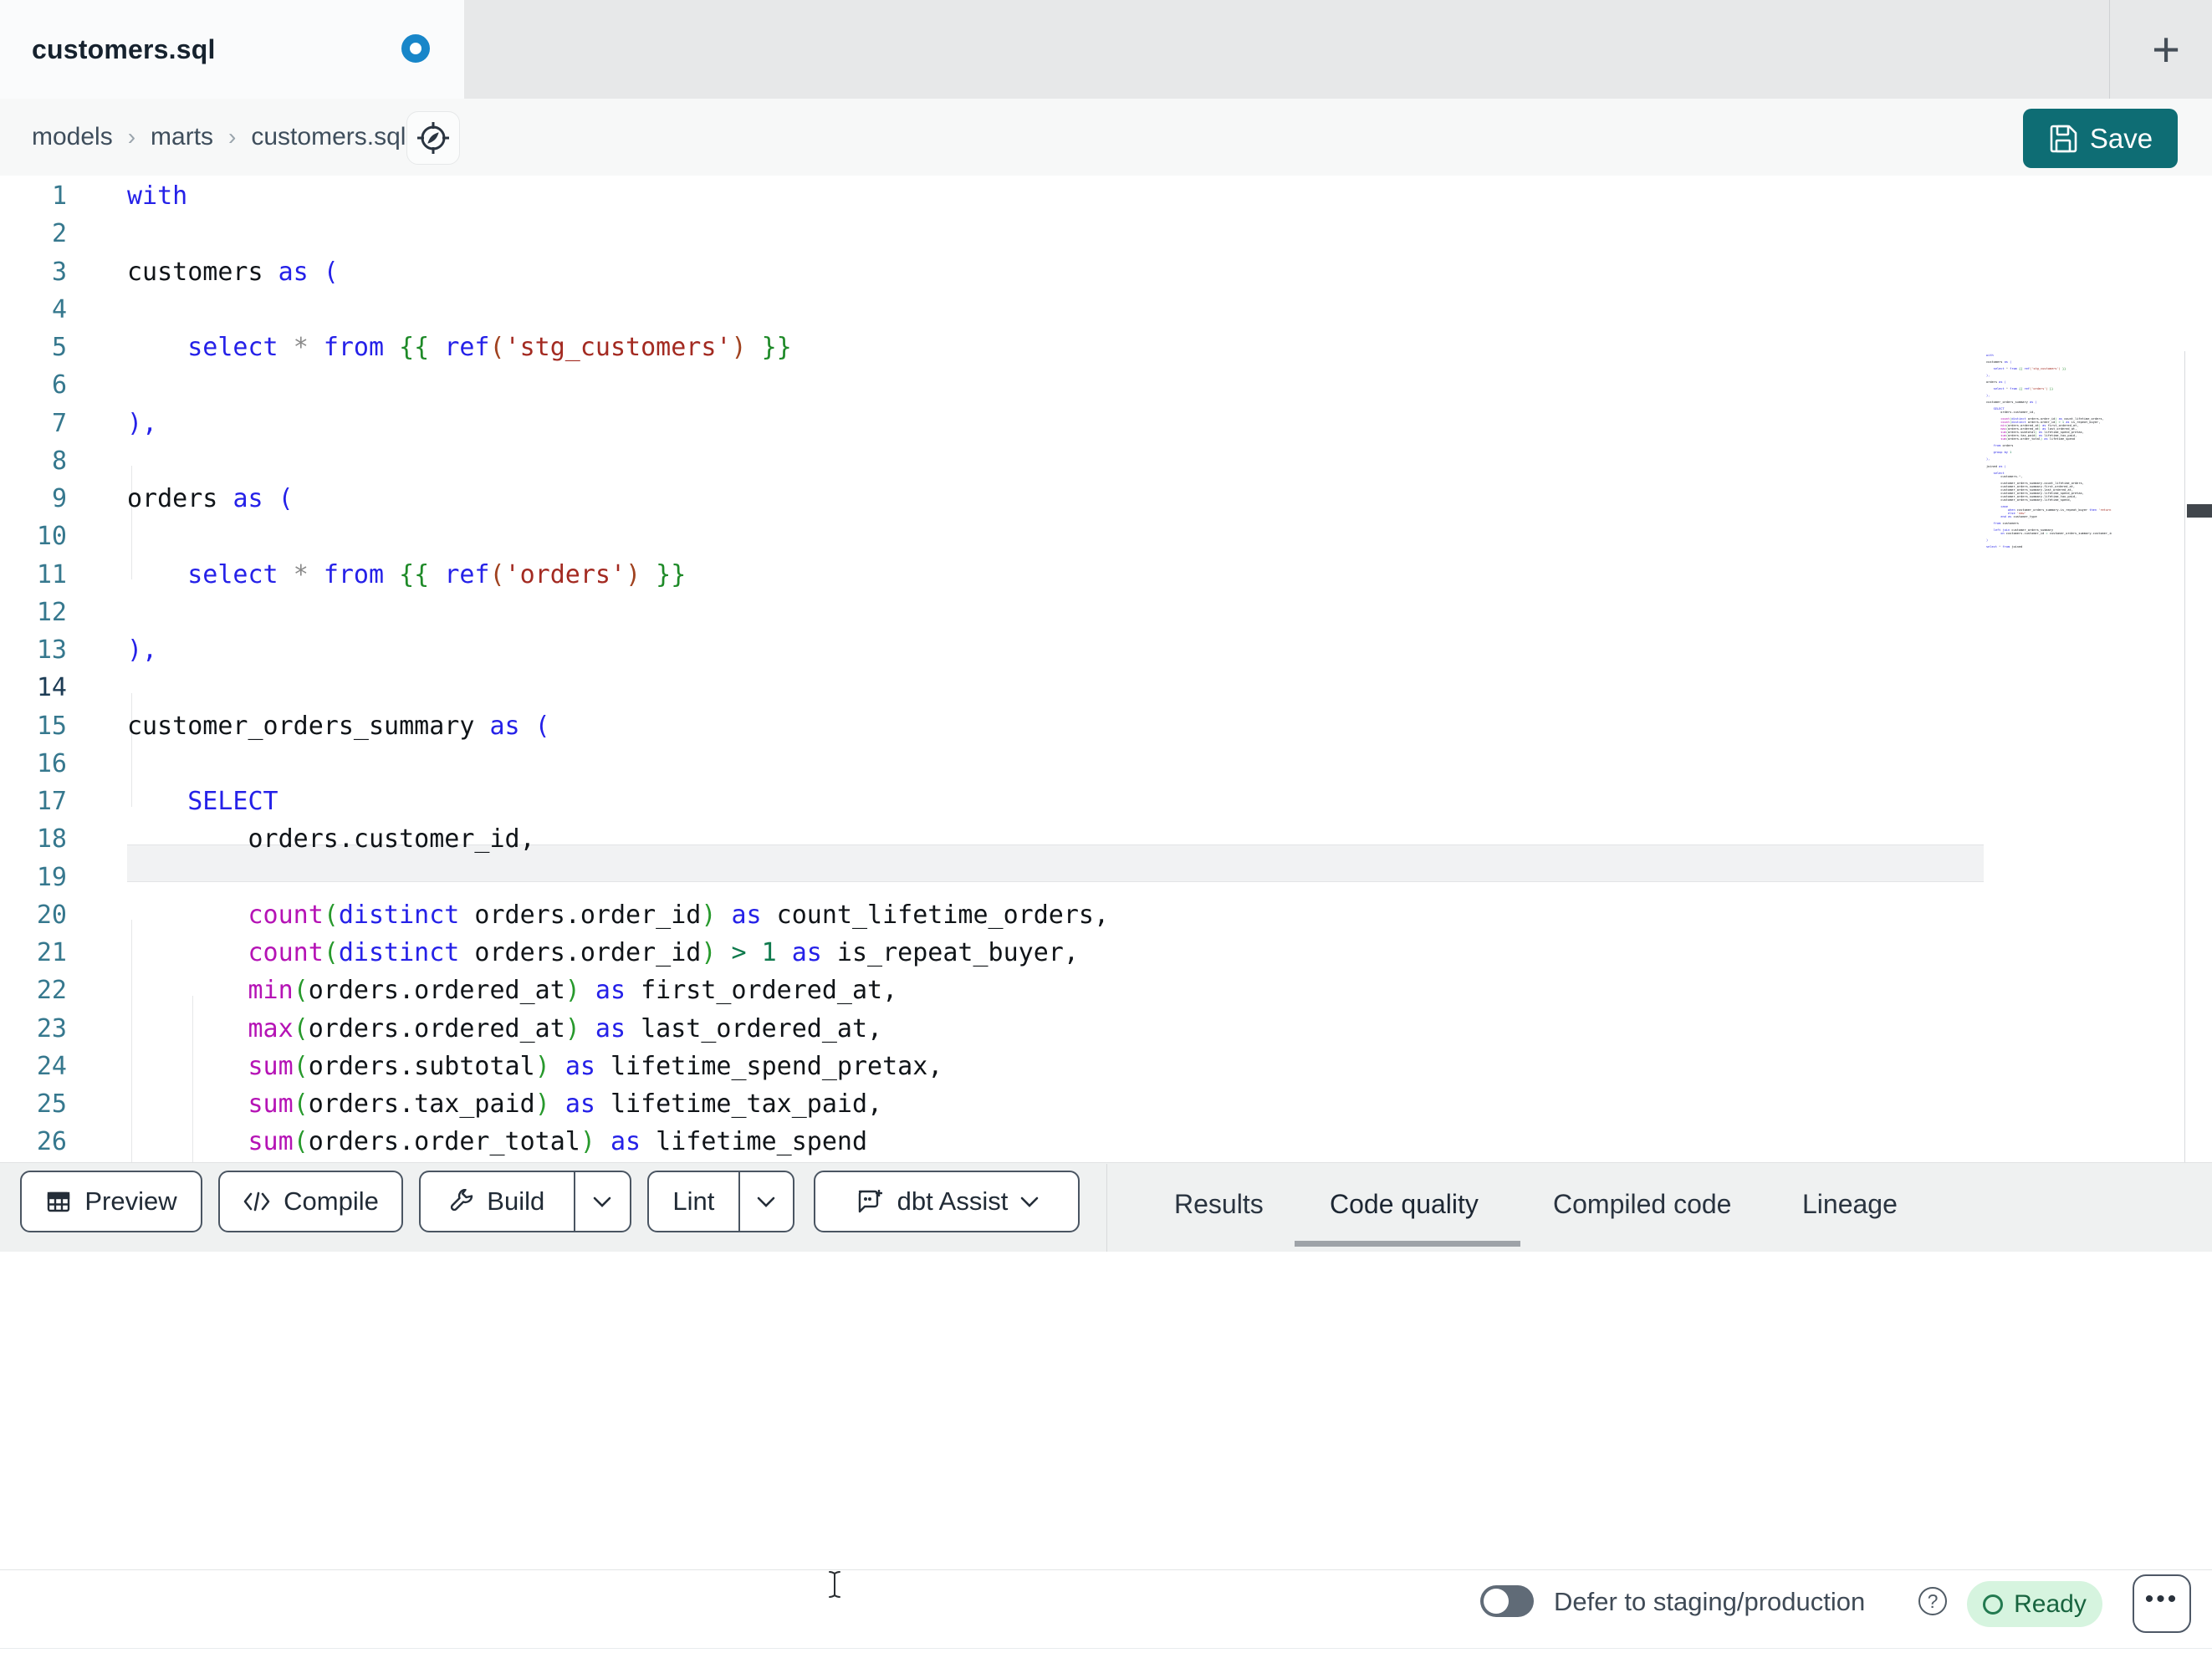 This screenshot has width=2212, height=1653. What do you see at coordinates (1106, 1609) in the screenshot?
I see `status-bar` at bounding box center [1106, 1609].